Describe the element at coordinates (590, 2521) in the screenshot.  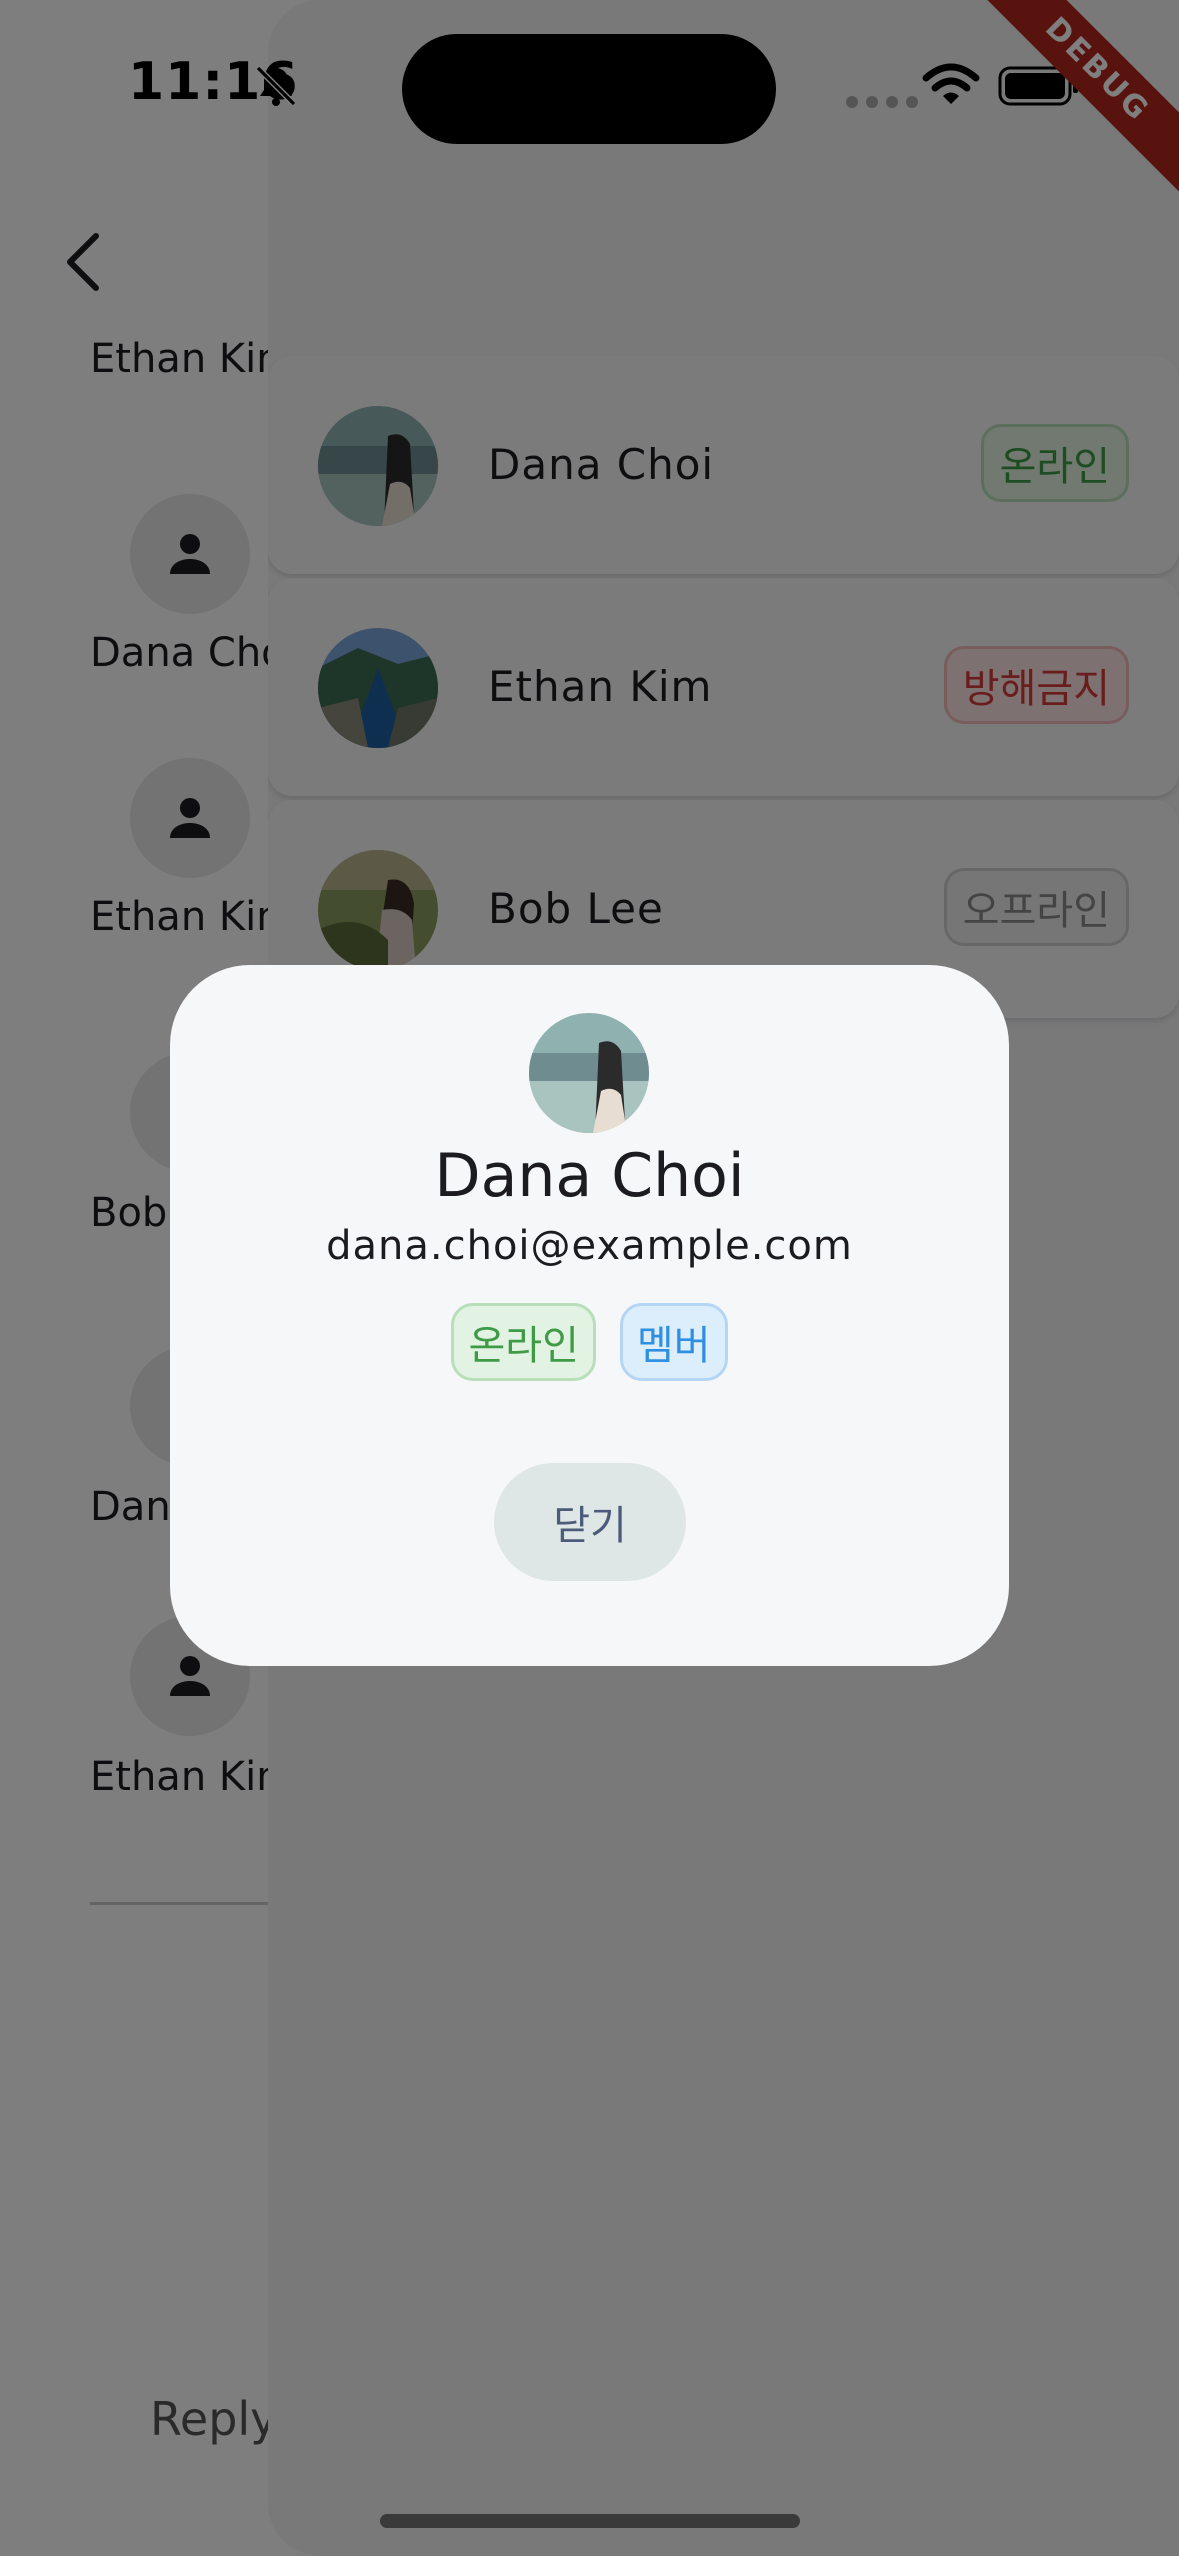
I see `home-indicator` at that location.